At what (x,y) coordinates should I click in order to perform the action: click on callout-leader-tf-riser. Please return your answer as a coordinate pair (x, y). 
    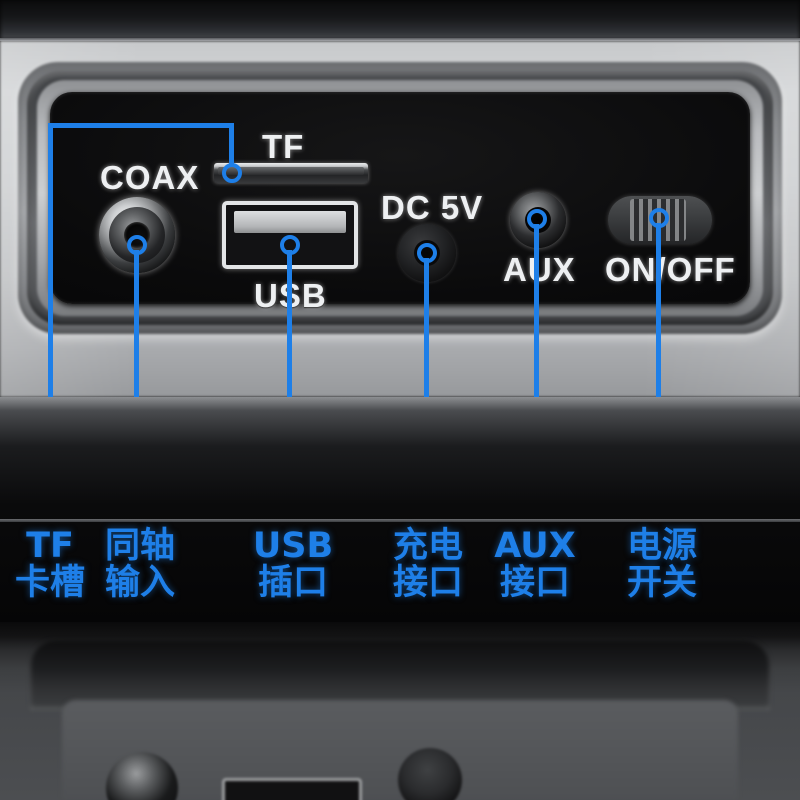
    Looking at the image, I should click on (231, 145).